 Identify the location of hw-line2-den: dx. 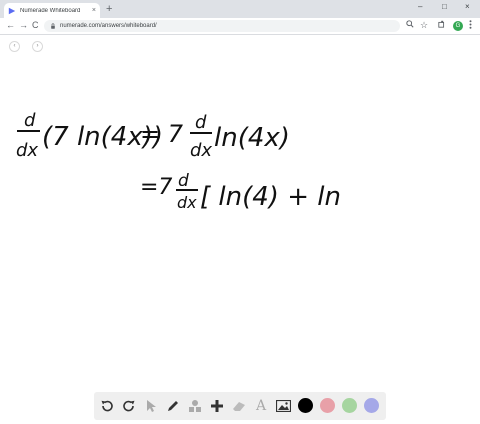
(187, 202).